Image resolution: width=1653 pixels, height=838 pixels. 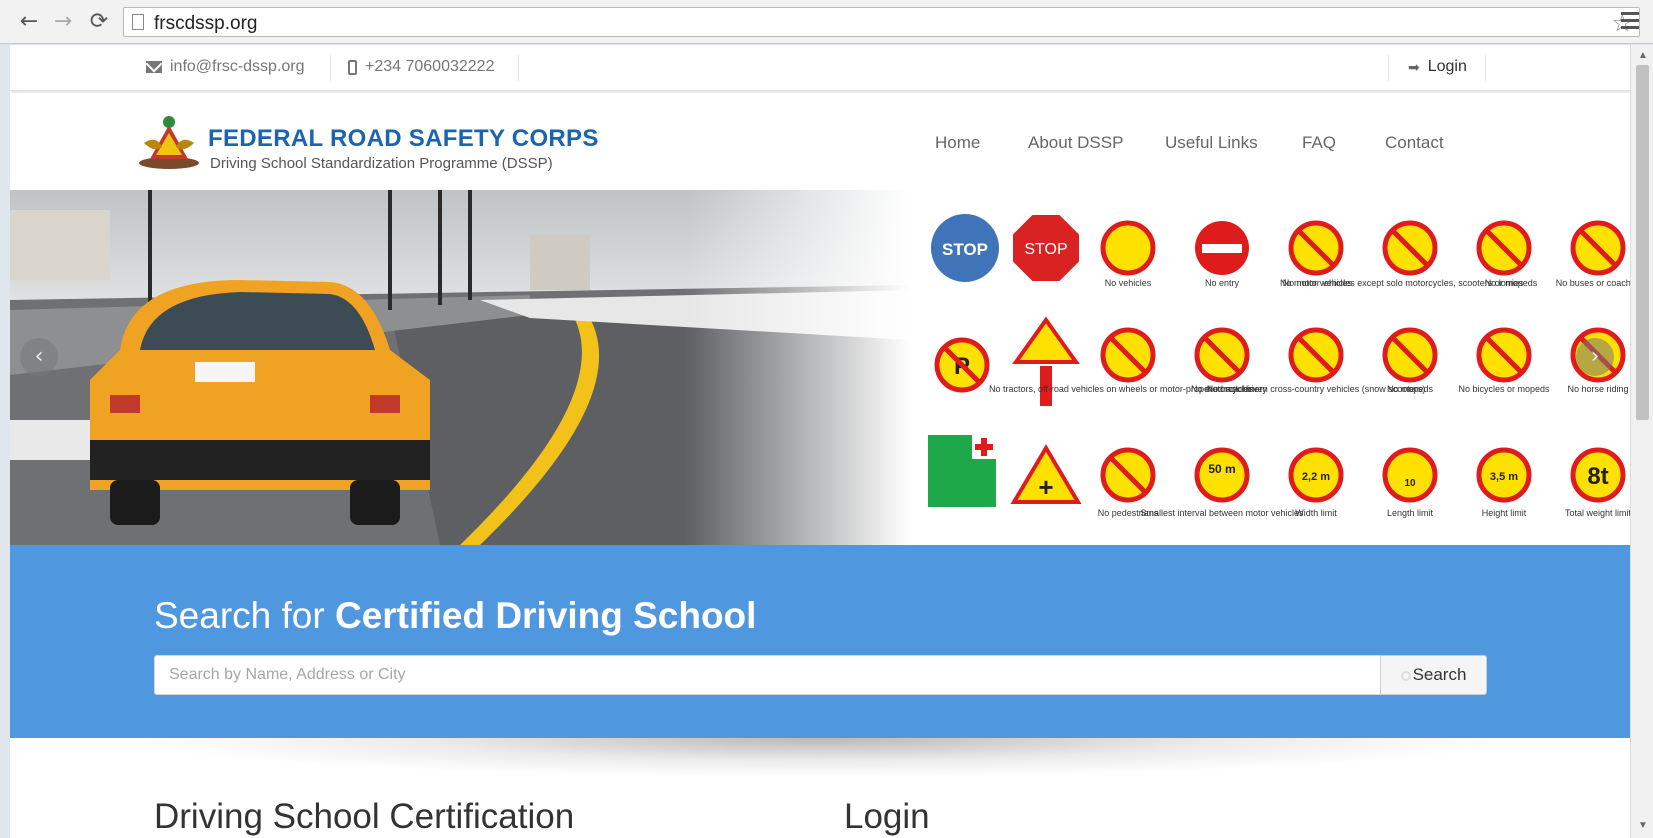 What do you see at coordinates (1410, 513) in the screenshot?
I see `sign-caption: Length limit` at bounding box center [1410, 513].